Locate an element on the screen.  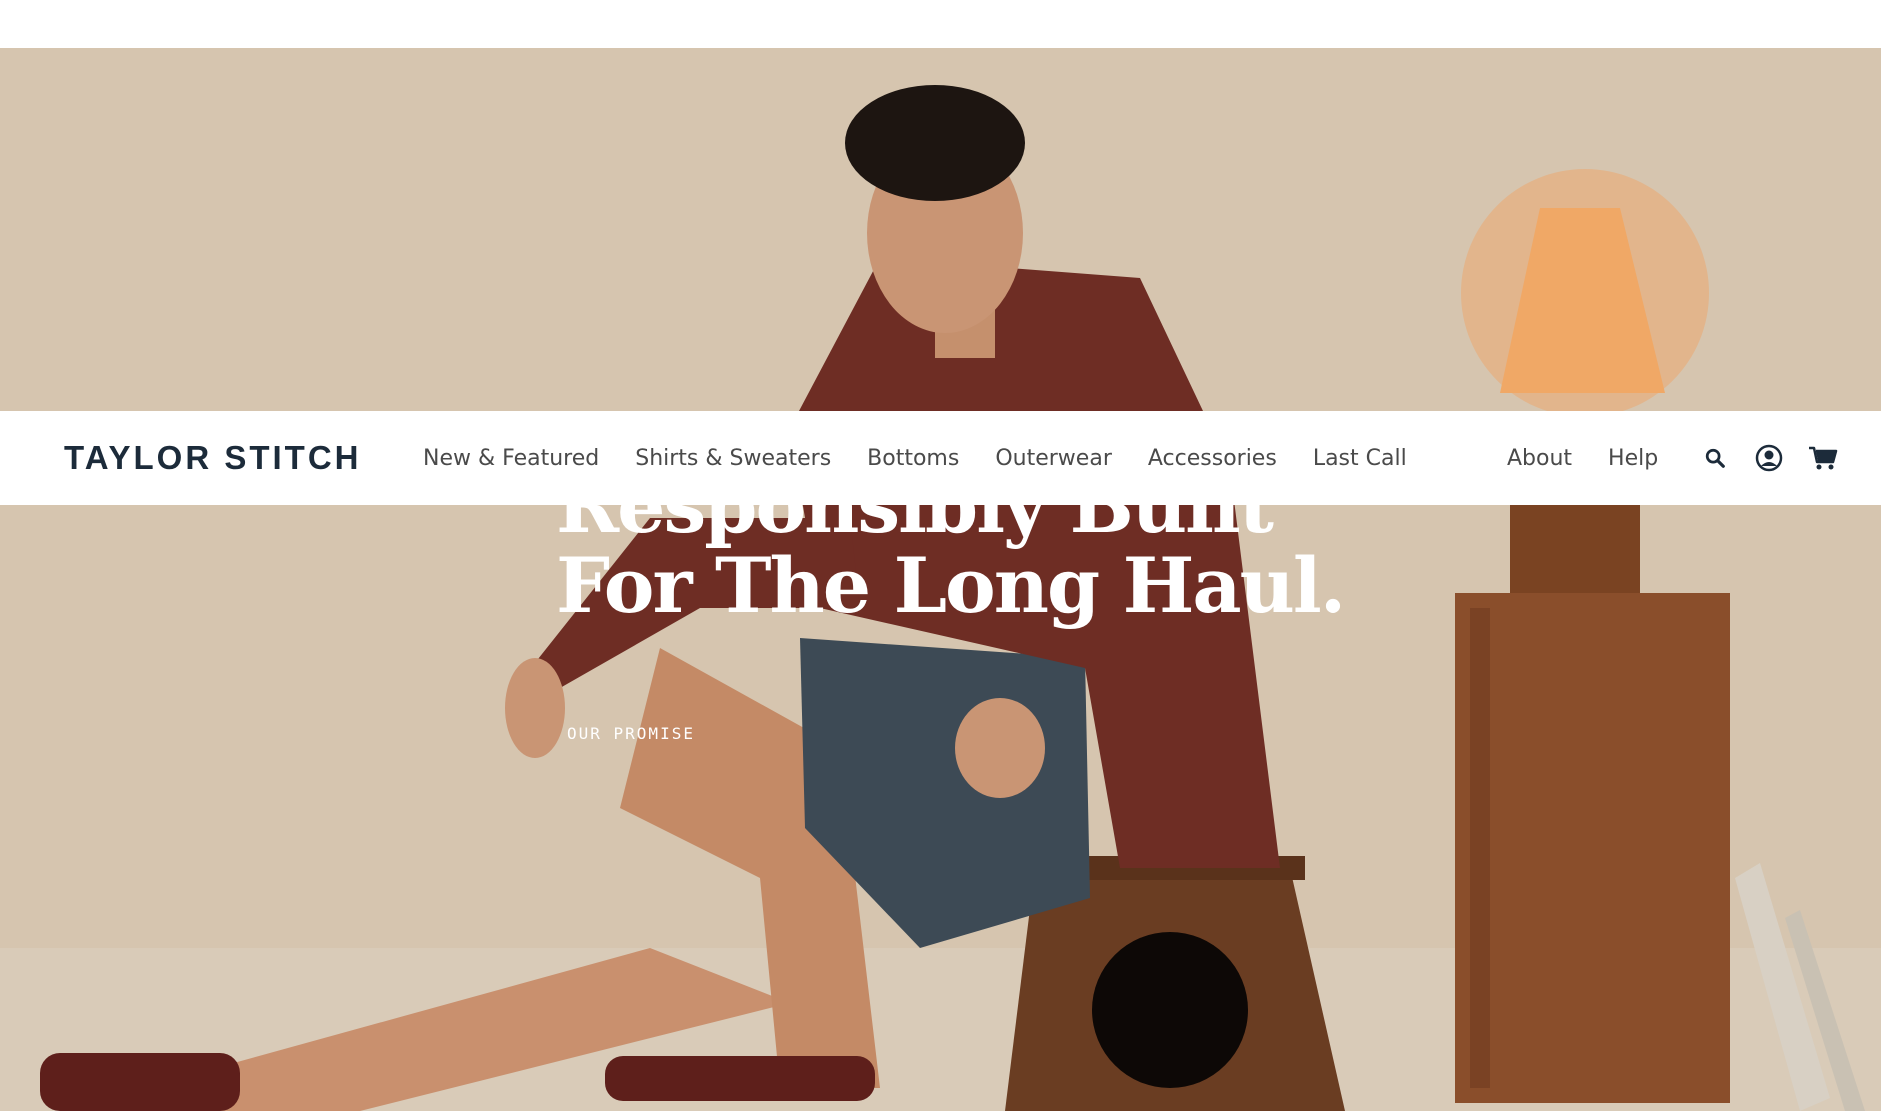
account-icon is located at coordinates (1769, 458).